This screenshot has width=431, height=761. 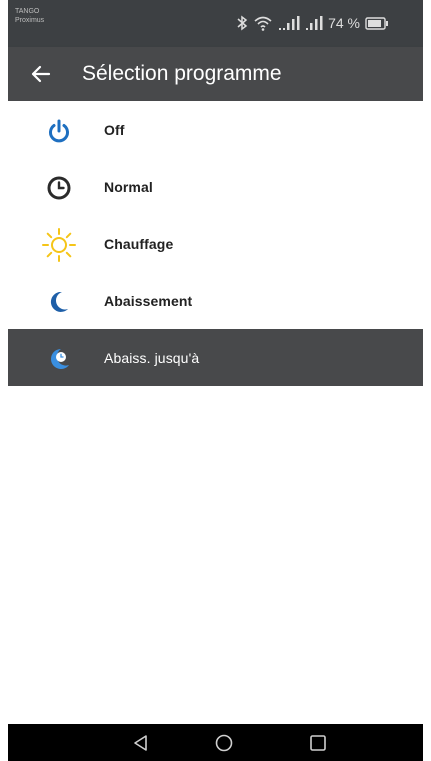 I want to click on program-item-chauffage: Chauffage, so click(x=215, y=243).